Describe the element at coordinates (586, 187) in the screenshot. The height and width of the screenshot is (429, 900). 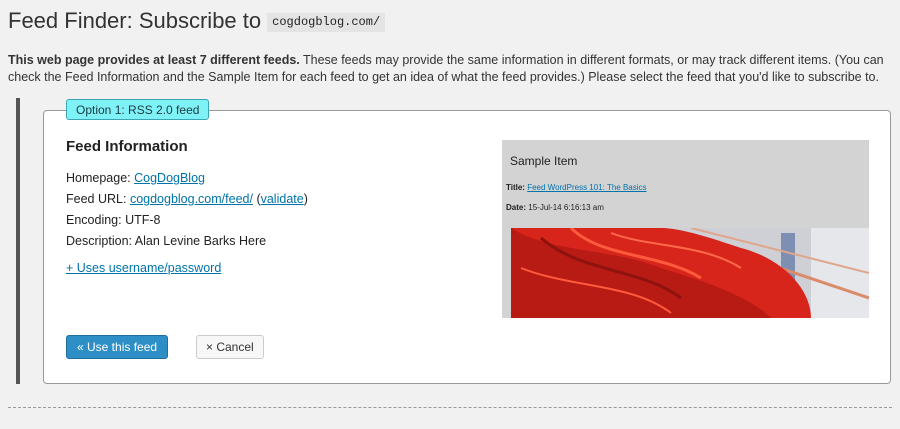
I see `sample-title-link: Feed WordPress 101: The Basics` at that location.